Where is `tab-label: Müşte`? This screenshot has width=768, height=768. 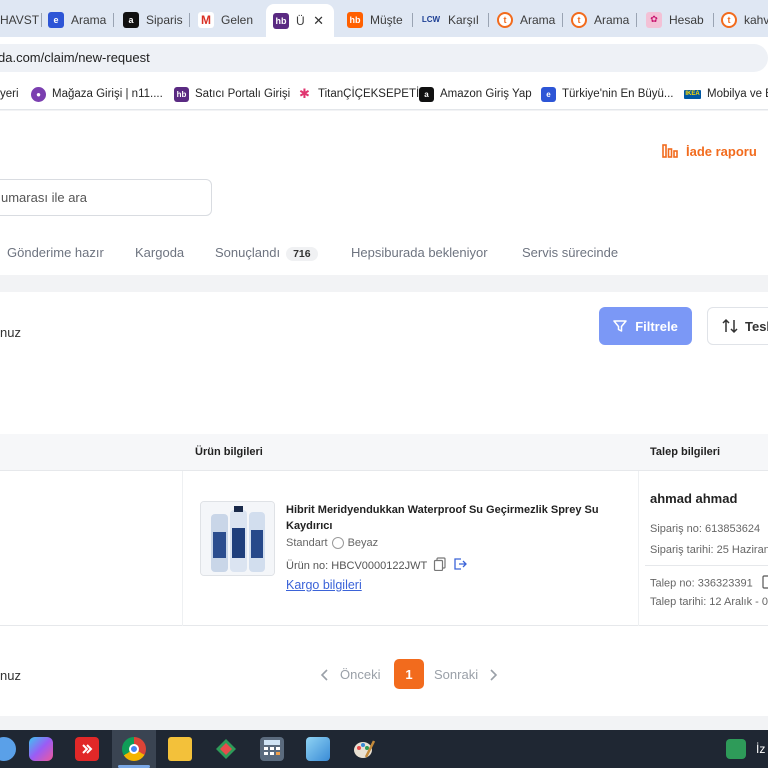
tab-label: Müşte is located at coordinates (386, 19).